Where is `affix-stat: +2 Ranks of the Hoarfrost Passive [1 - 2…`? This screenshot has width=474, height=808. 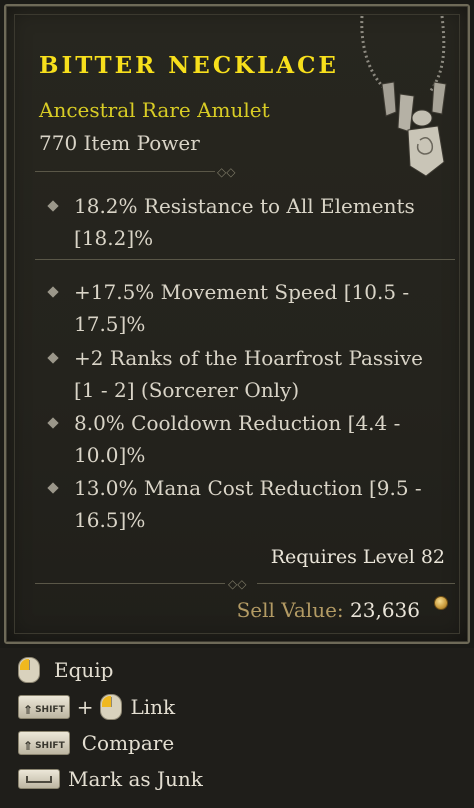 affix-stat: +2 Ranks of the Hoarfrost Passive [1 - 2… is located at coordinates (248, 374).